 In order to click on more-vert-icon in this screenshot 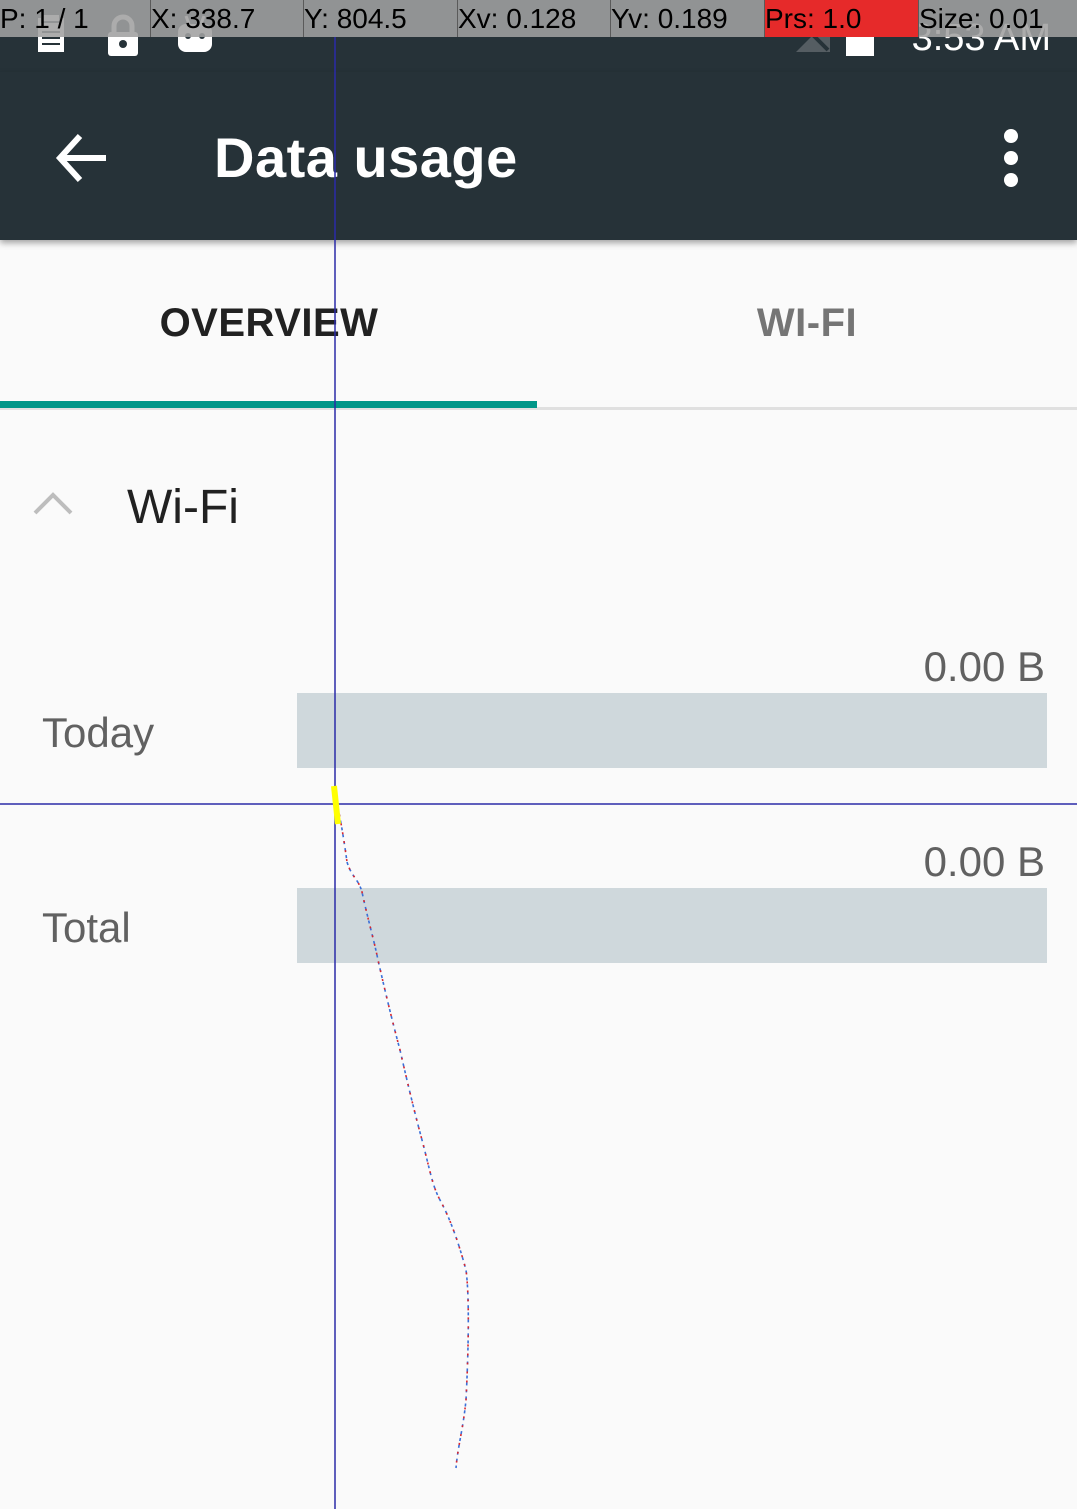, I will do `click(1011, 158)`.